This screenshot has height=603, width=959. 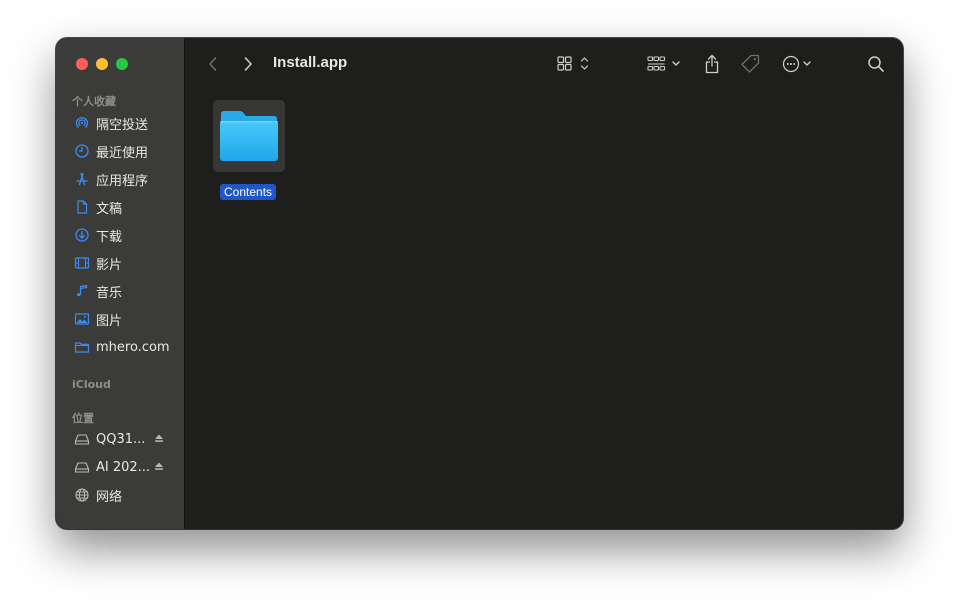 I want to click on sidebar-item-airdrop: 隔空投送, so click(x=123, y=123).